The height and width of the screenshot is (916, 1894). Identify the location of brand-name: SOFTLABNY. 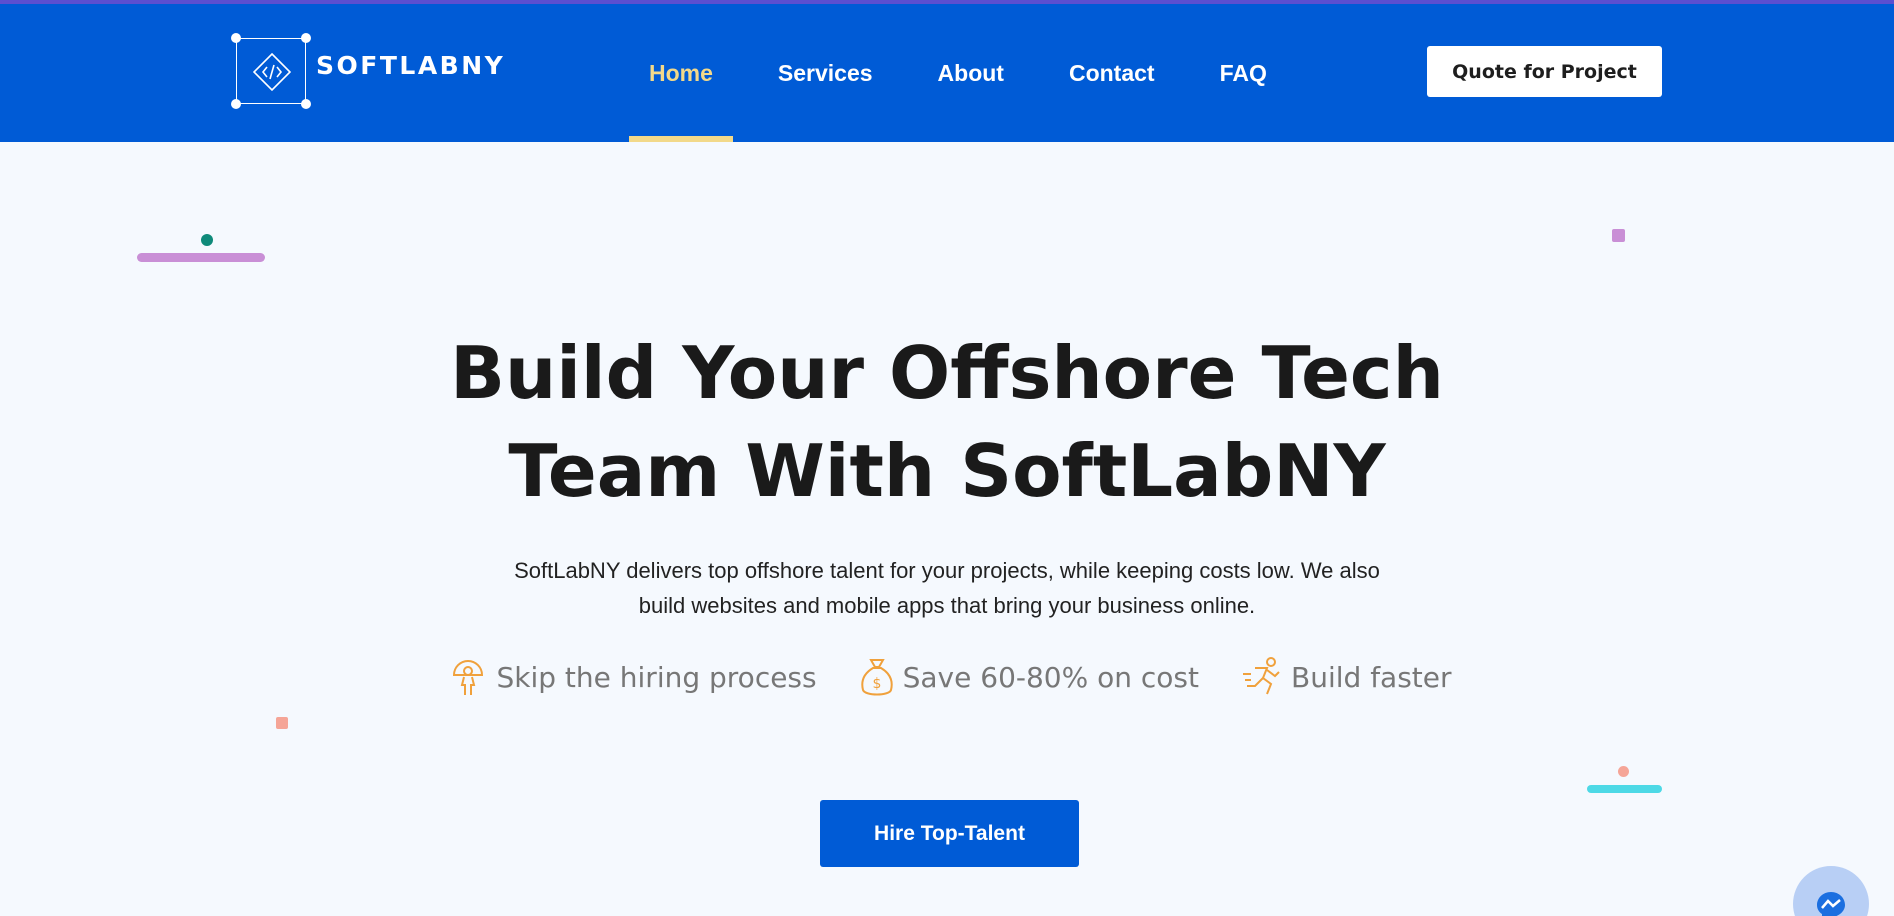
(411, 65).